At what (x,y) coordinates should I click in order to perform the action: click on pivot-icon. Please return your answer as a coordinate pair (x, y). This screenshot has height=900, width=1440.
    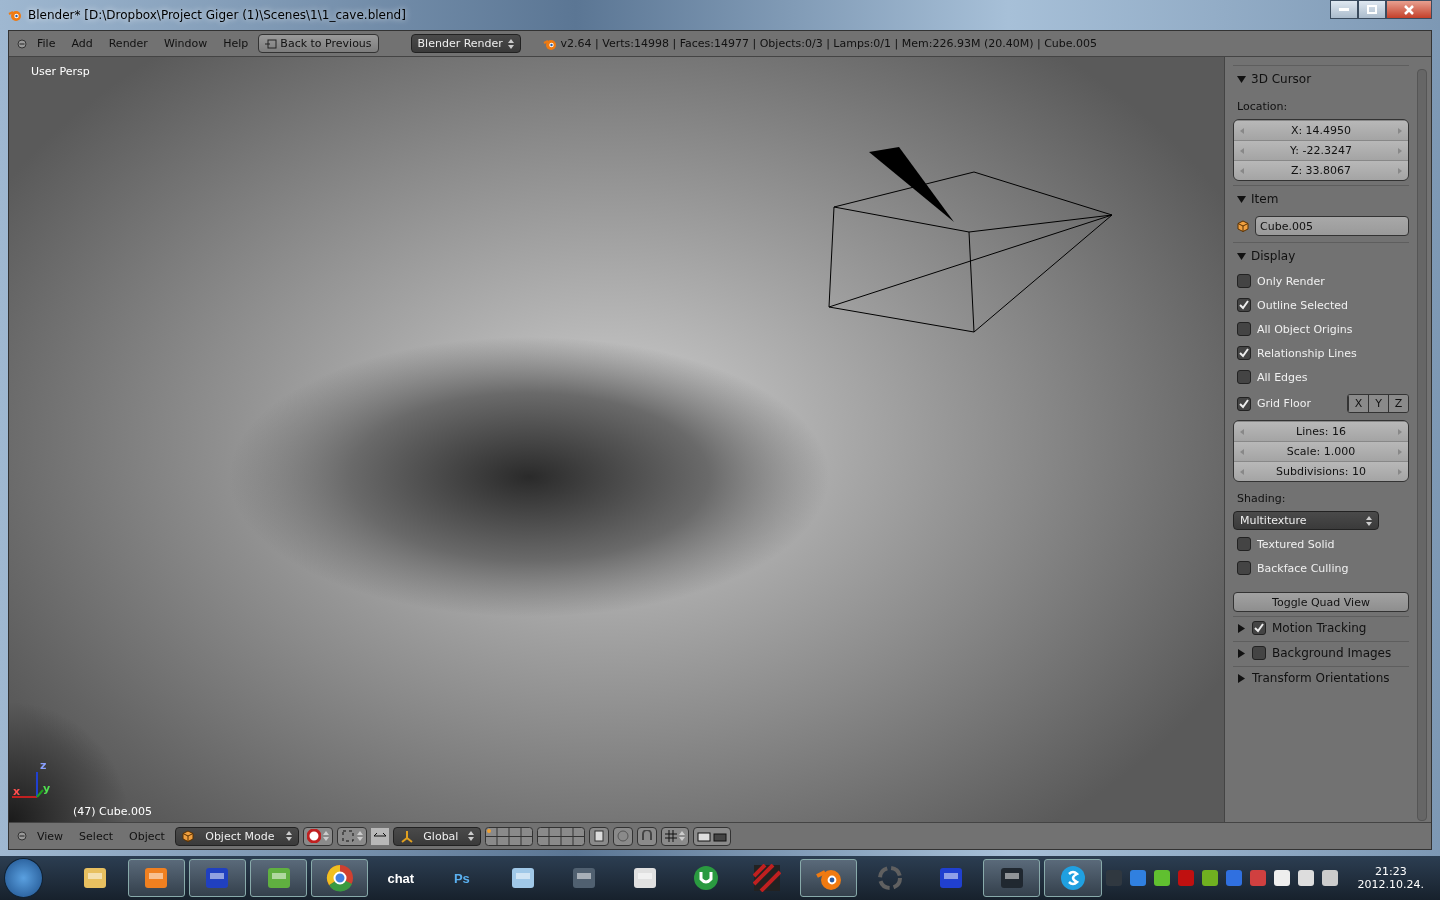
    Looking at the image, I should click on (313, 836).